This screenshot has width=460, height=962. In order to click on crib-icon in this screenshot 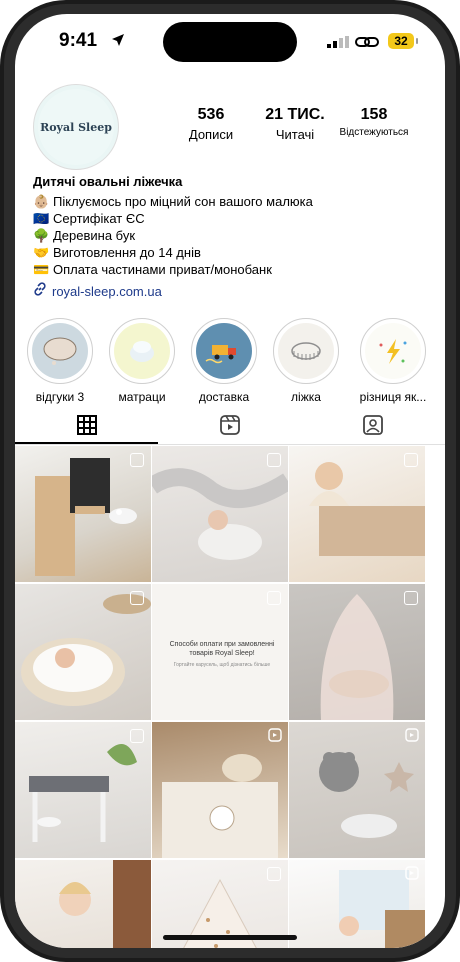, I will do `click(306, 351)`.